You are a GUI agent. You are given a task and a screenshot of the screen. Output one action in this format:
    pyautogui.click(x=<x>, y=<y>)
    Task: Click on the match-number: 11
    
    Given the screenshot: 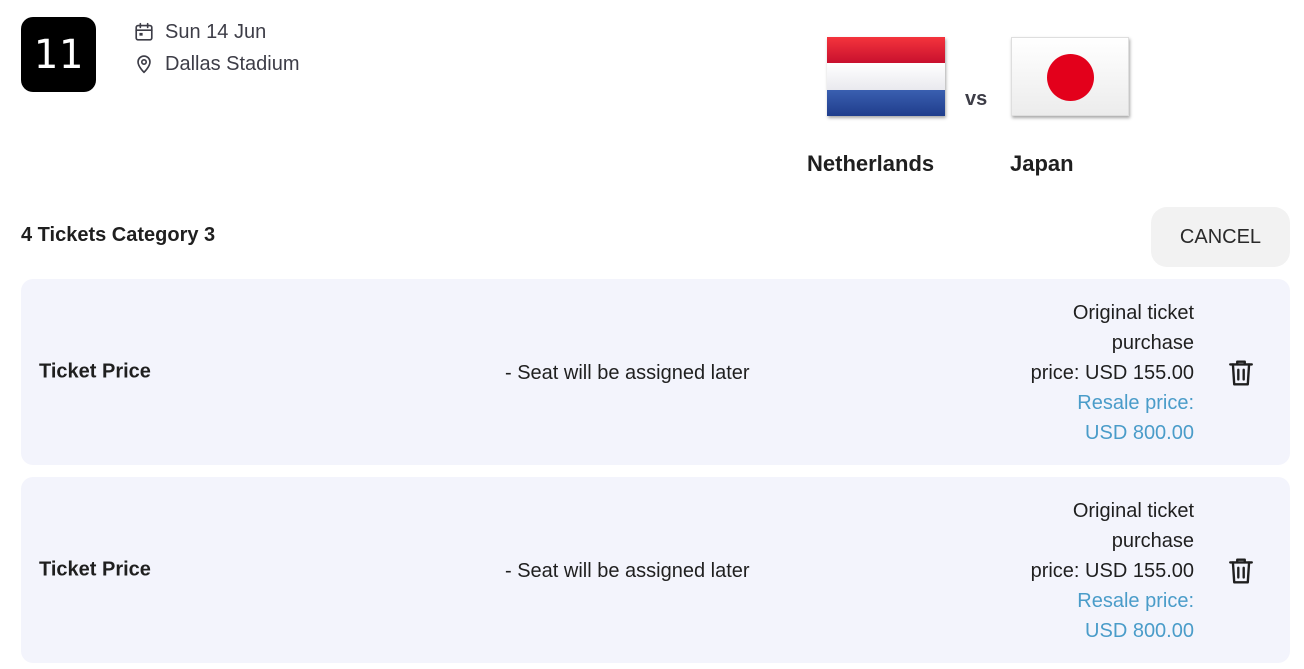 What is the action you would take?
    pyautogui.click(x=58, y=54)
    